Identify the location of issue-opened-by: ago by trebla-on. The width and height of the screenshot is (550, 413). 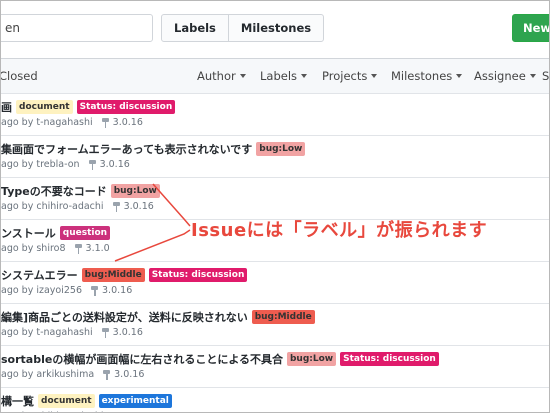
(40, 164).